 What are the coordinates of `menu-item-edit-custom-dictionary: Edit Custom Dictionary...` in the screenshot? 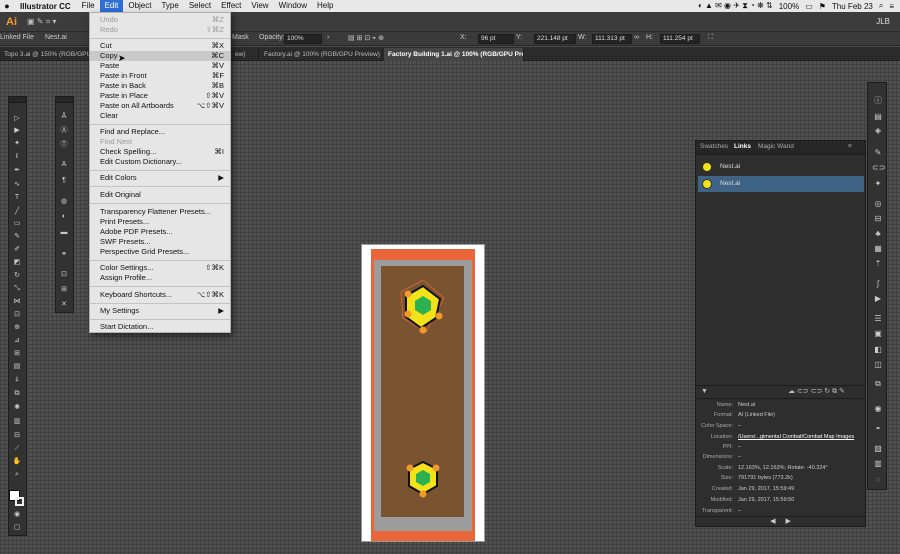 It's located at (160, 162).